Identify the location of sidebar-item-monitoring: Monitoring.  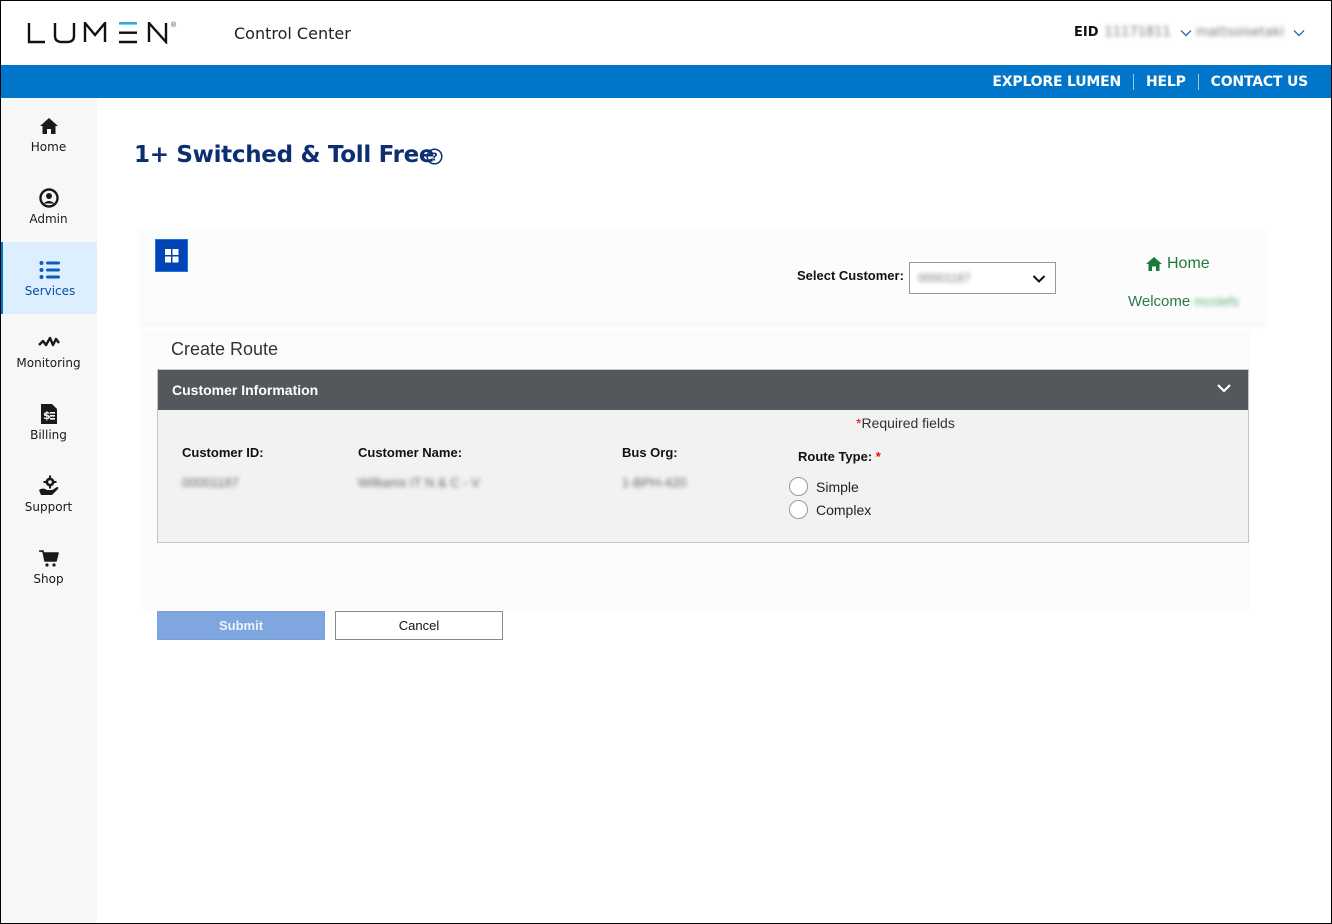
(48, 350).